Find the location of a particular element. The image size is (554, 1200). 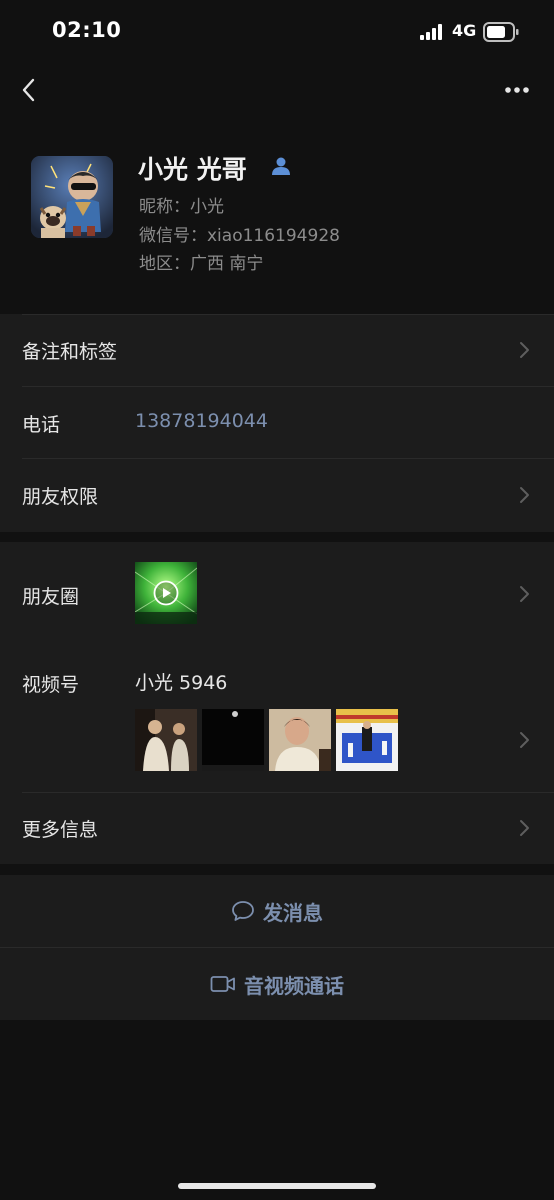

nickname-text: 昵称：小光 is located at coordinates (181, 207).